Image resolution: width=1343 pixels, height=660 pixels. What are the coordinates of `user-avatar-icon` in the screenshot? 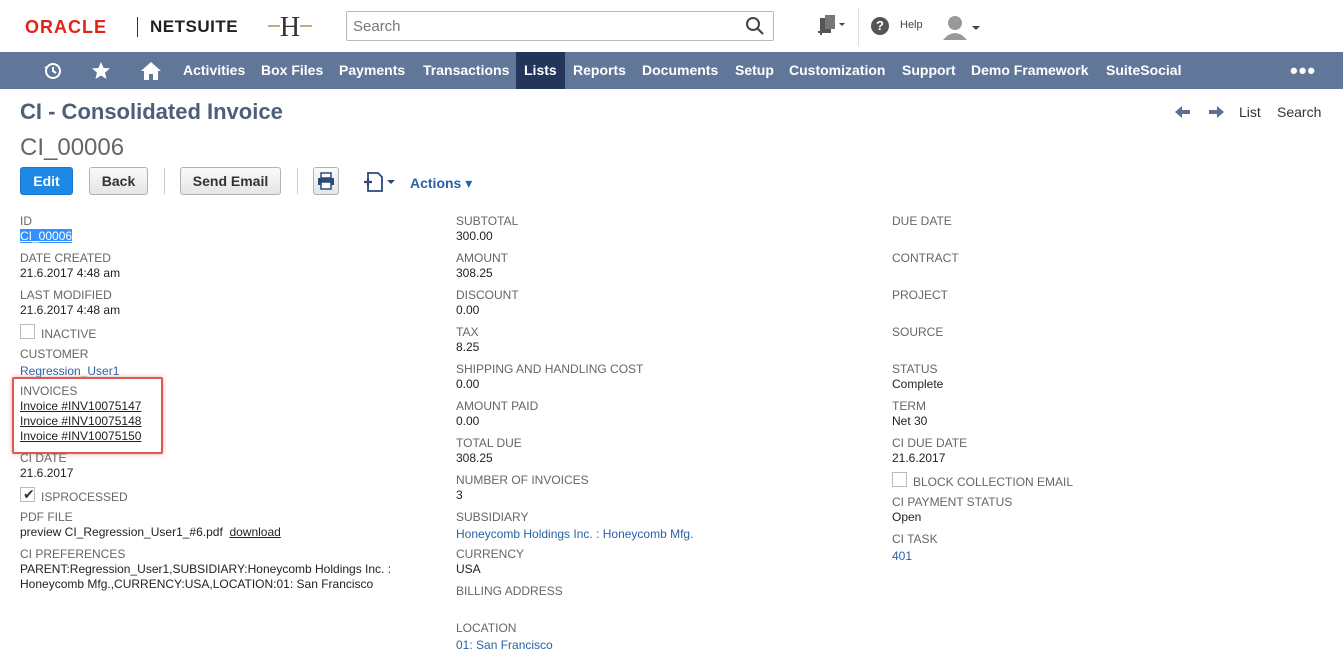 It's located at (961, 27).